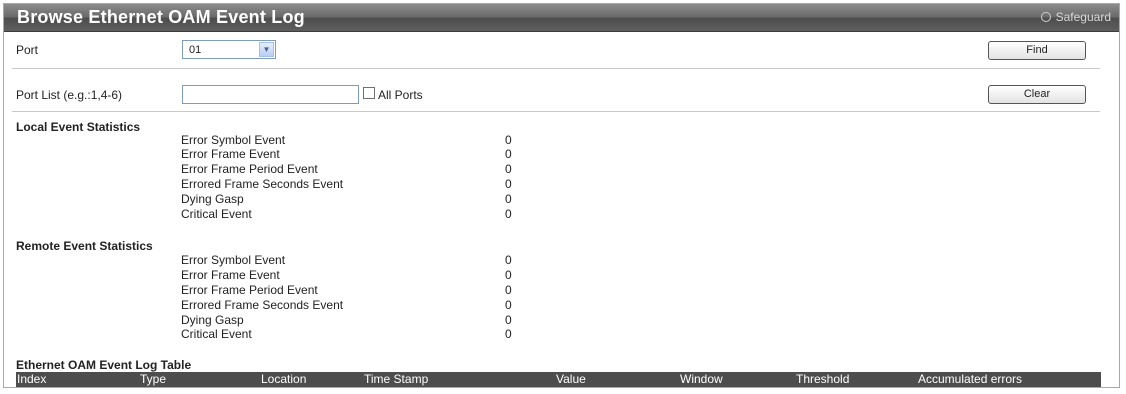 This screenshot has width=1126, height=394. Describe the element at coordinates (84, 246) in the screenshot. I see `remote-stats-title: Remote Event Statistics` at that location.